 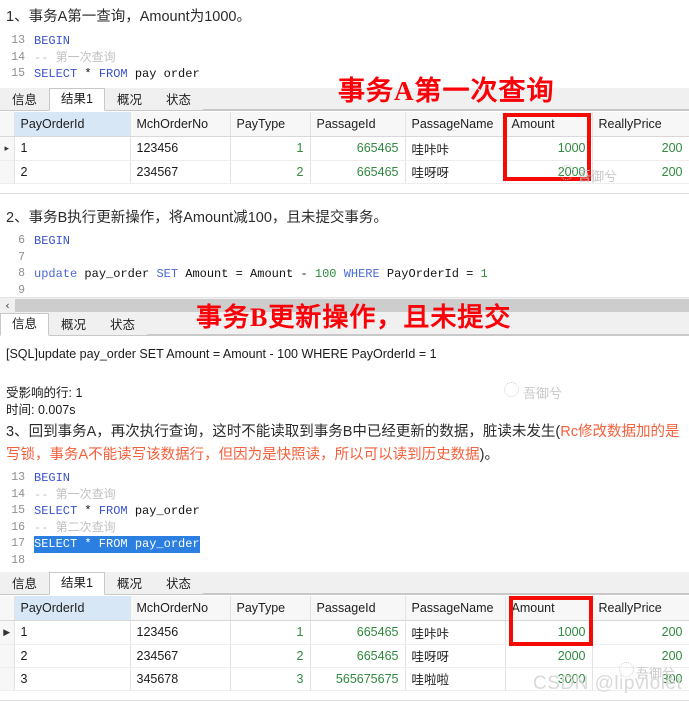 I want to click on line-number: 17, so click(x=18, y=543).